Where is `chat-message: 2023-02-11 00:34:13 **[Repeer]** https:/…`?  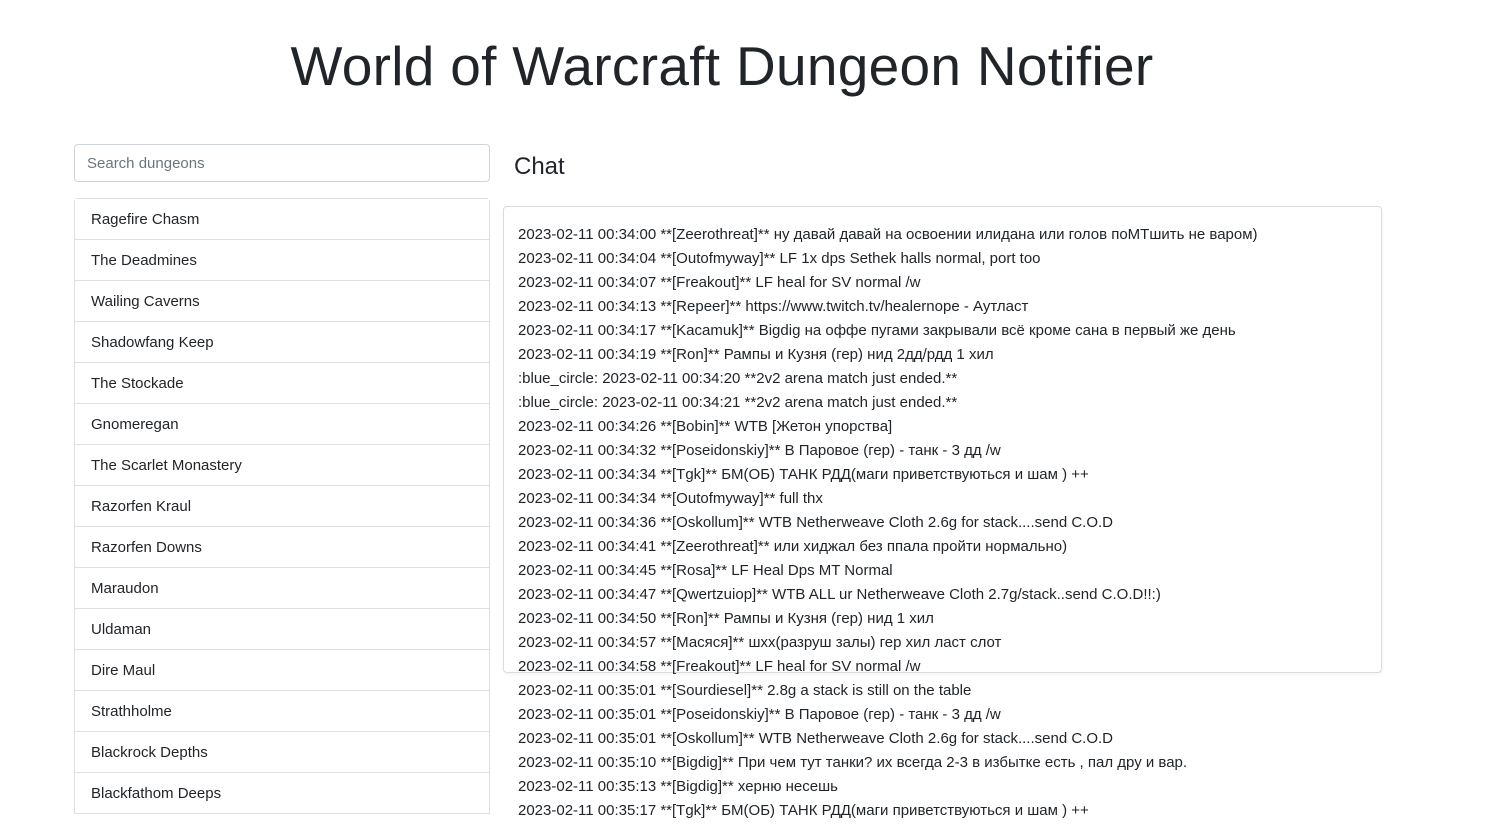
chat-message: 2023-02-11 00:34:13 **[Repeer]** https:/… is located at coordinates (773, 306).